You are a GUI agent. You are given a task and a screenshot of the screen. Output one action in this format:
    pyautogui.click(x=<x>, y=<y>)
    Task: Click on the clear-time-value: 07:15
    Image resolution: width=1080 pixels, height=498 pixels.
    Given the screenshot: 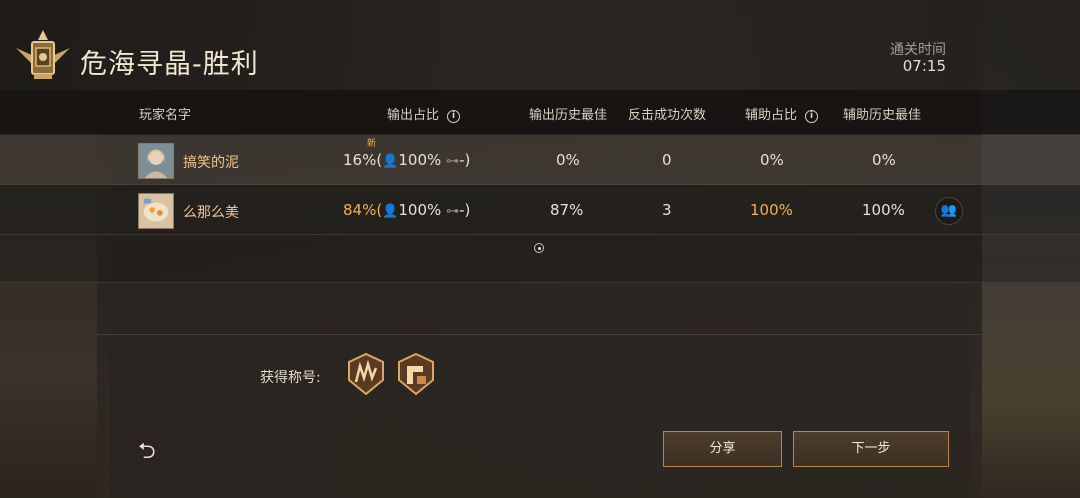 What is the action you would take?
    pyautogui.click(x=924, y=66)
    